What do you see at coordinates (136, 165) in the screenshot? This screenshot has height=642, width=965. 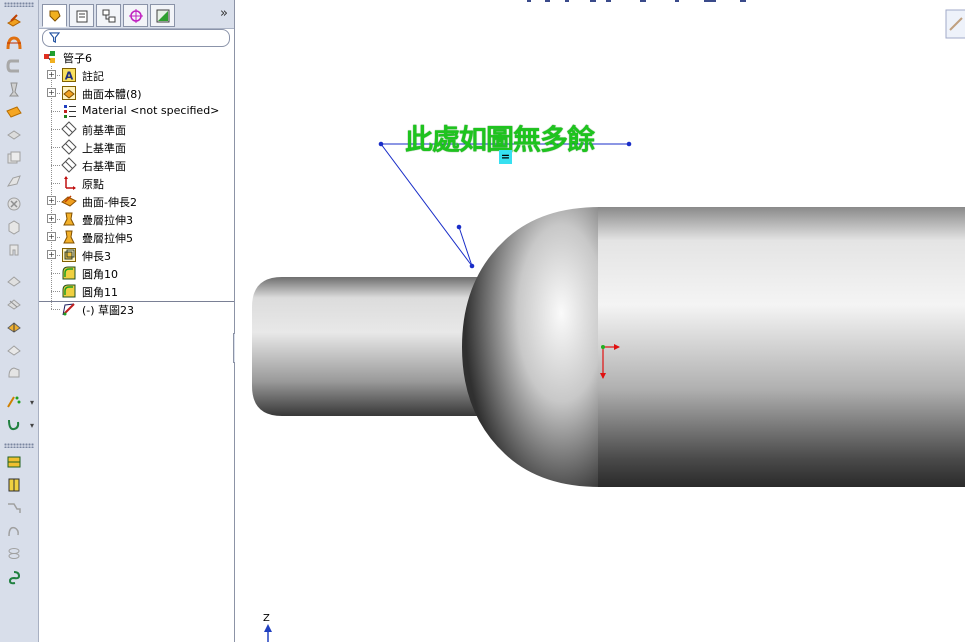 I see `tree-item: 右基準面` at bounding box center [136, 165].